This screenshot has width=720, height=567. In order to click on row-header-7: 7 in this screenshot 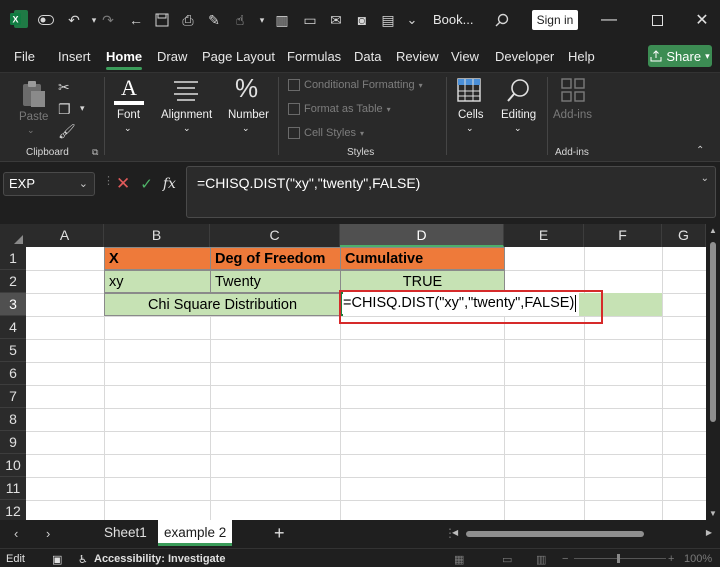, I will do `click(13, 396)`.